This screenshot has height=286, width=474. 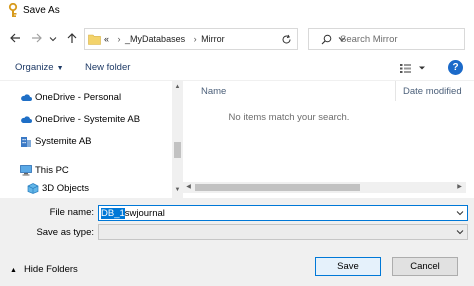 I want to click on back-button, so click(x=15, y=38).